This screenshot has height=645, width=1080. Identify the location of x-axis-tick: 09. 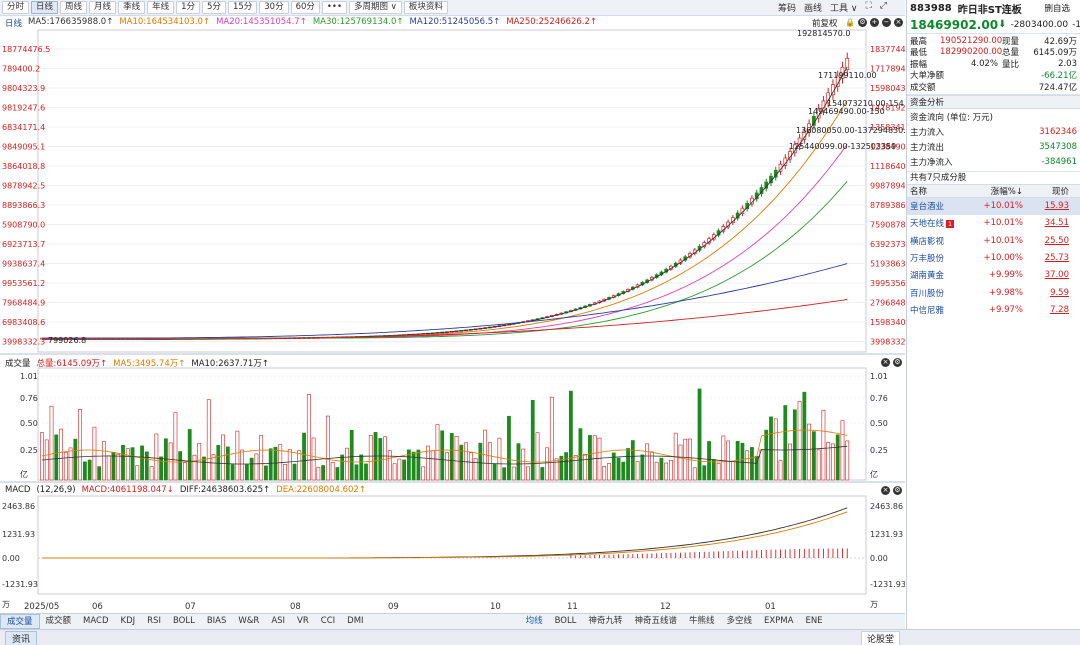
(393, 607).